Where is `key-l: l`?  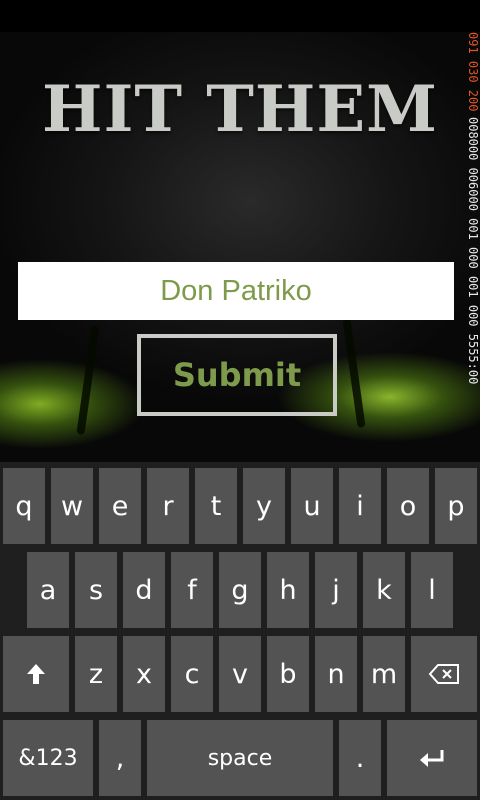 key-l: l is located at coordinates (432, 590).